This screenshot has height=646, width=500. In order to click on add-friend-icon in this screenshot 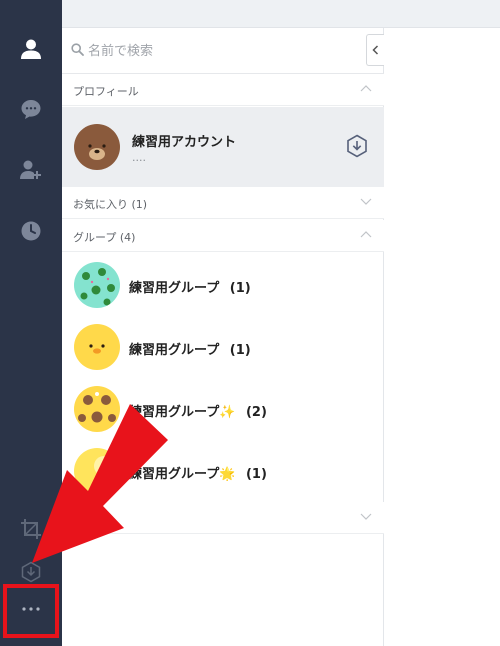, I will do `click(31, 170)`.